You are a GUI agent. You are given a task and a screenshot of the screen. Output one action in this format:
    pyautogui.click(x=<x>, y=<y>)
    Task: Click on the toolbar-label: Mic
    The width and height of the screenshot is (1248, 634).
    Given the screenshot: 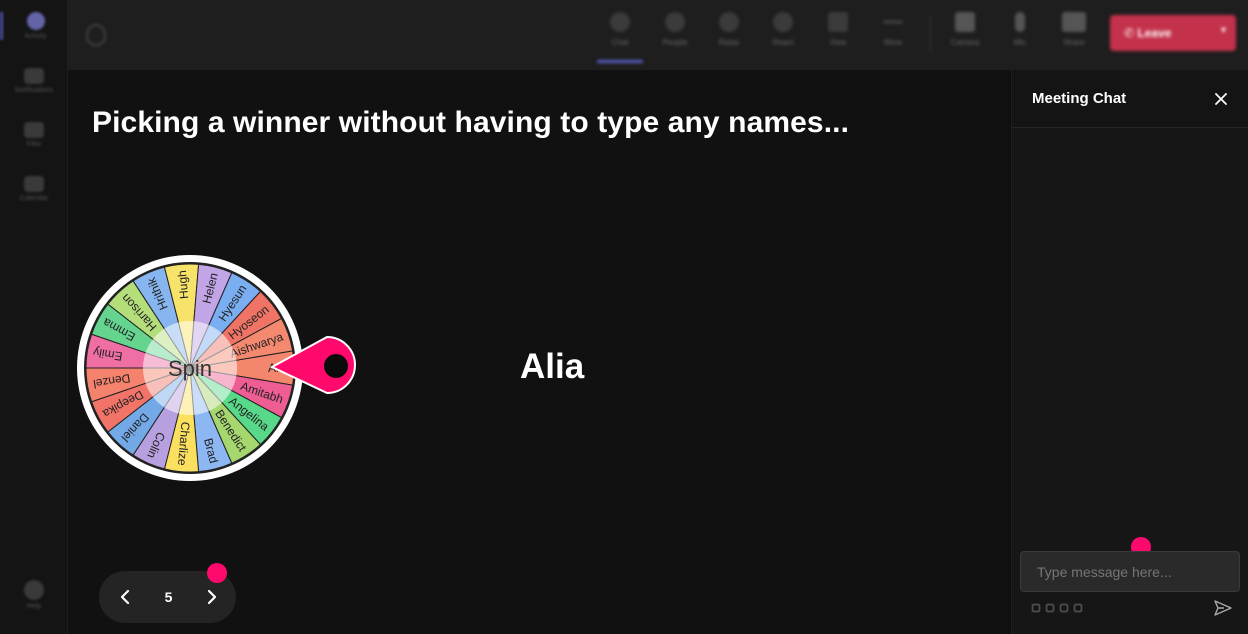 What is the action you would take?
    pyautogui.click(x=1020, y=42)
    